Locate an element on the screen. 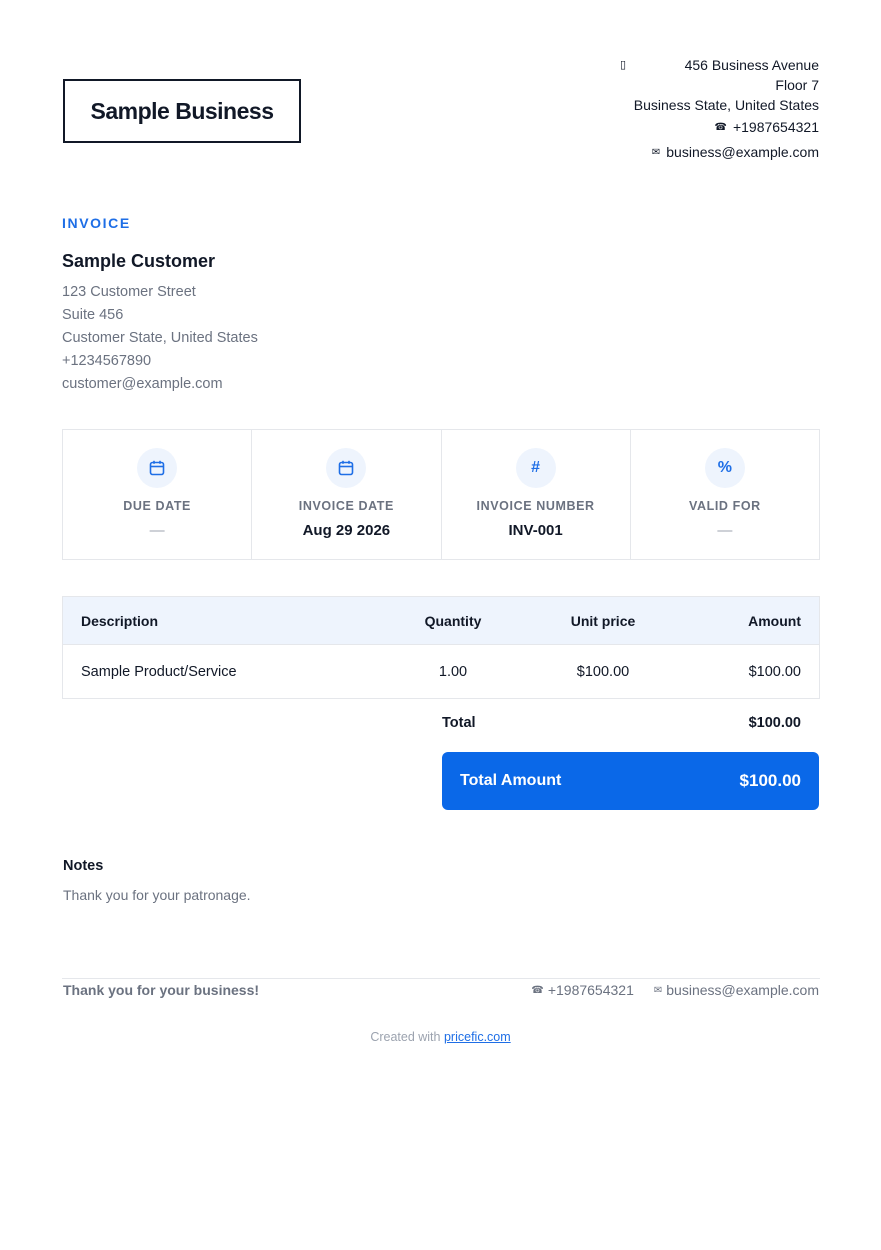 The height and width of the screenshot is (1250, 881). item-description: Sample Product/Service is located at coordinates (159, 671).